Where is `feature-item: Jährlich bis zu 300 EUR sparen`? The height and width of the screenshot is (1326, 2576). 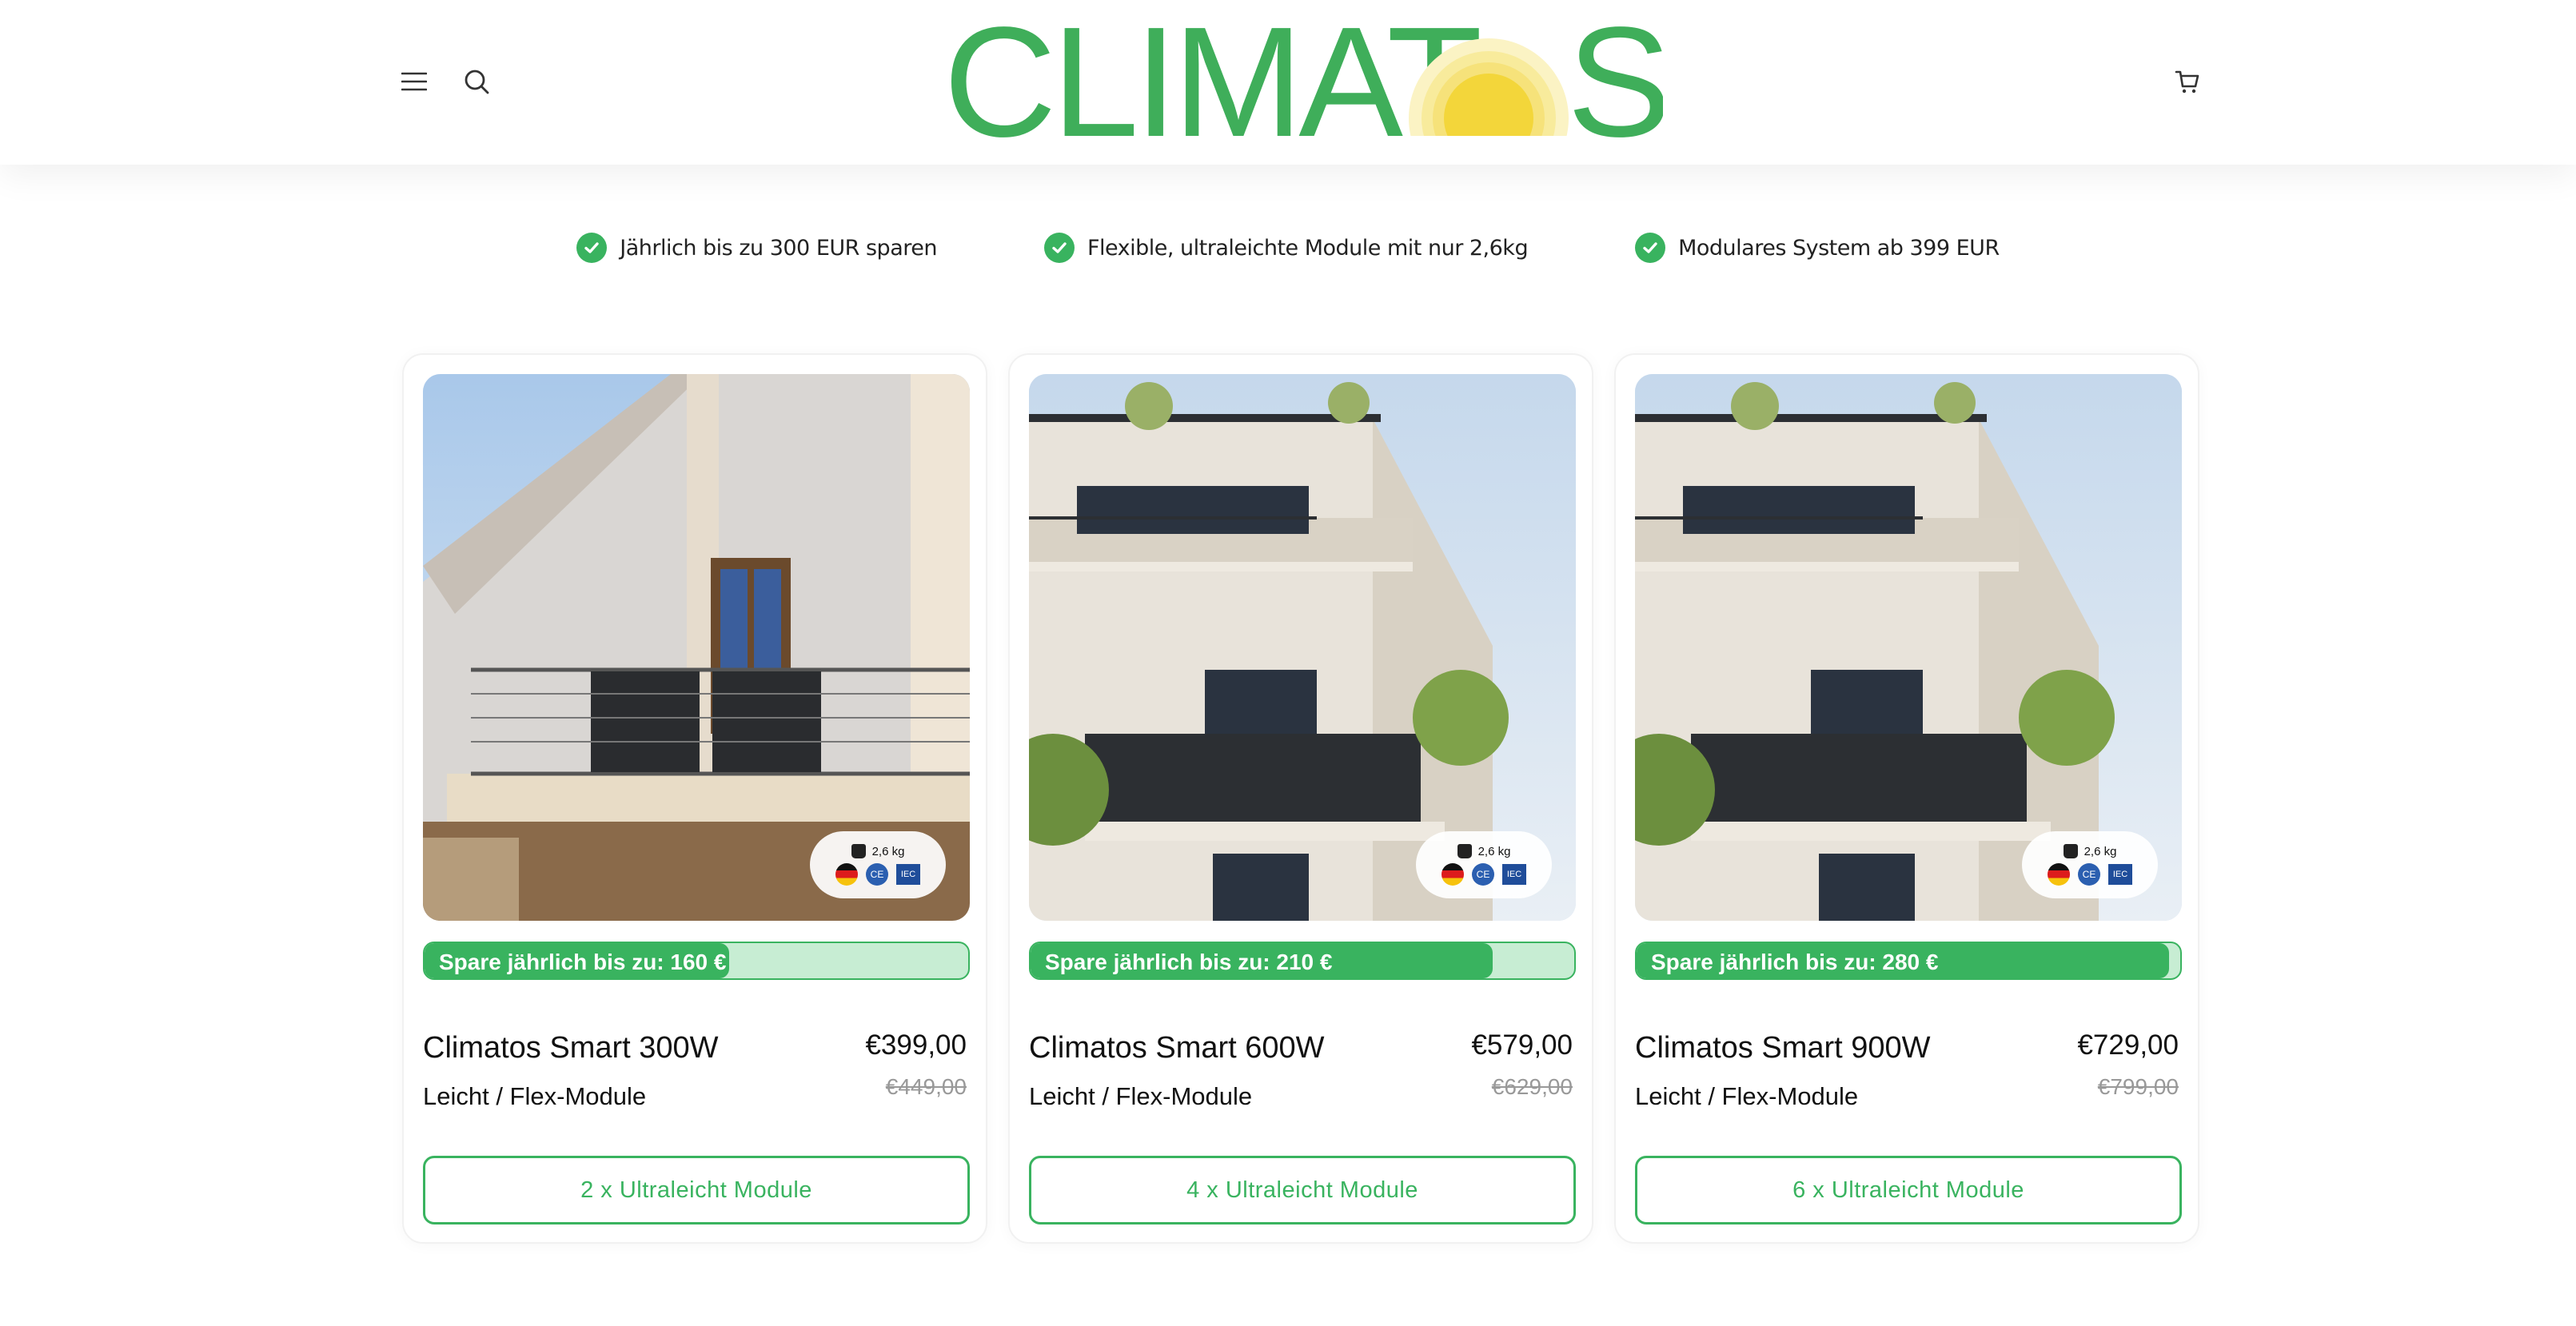 feature-item: Jährlich bis zu 300 EUR sparen is located at coordinates (756, 248).